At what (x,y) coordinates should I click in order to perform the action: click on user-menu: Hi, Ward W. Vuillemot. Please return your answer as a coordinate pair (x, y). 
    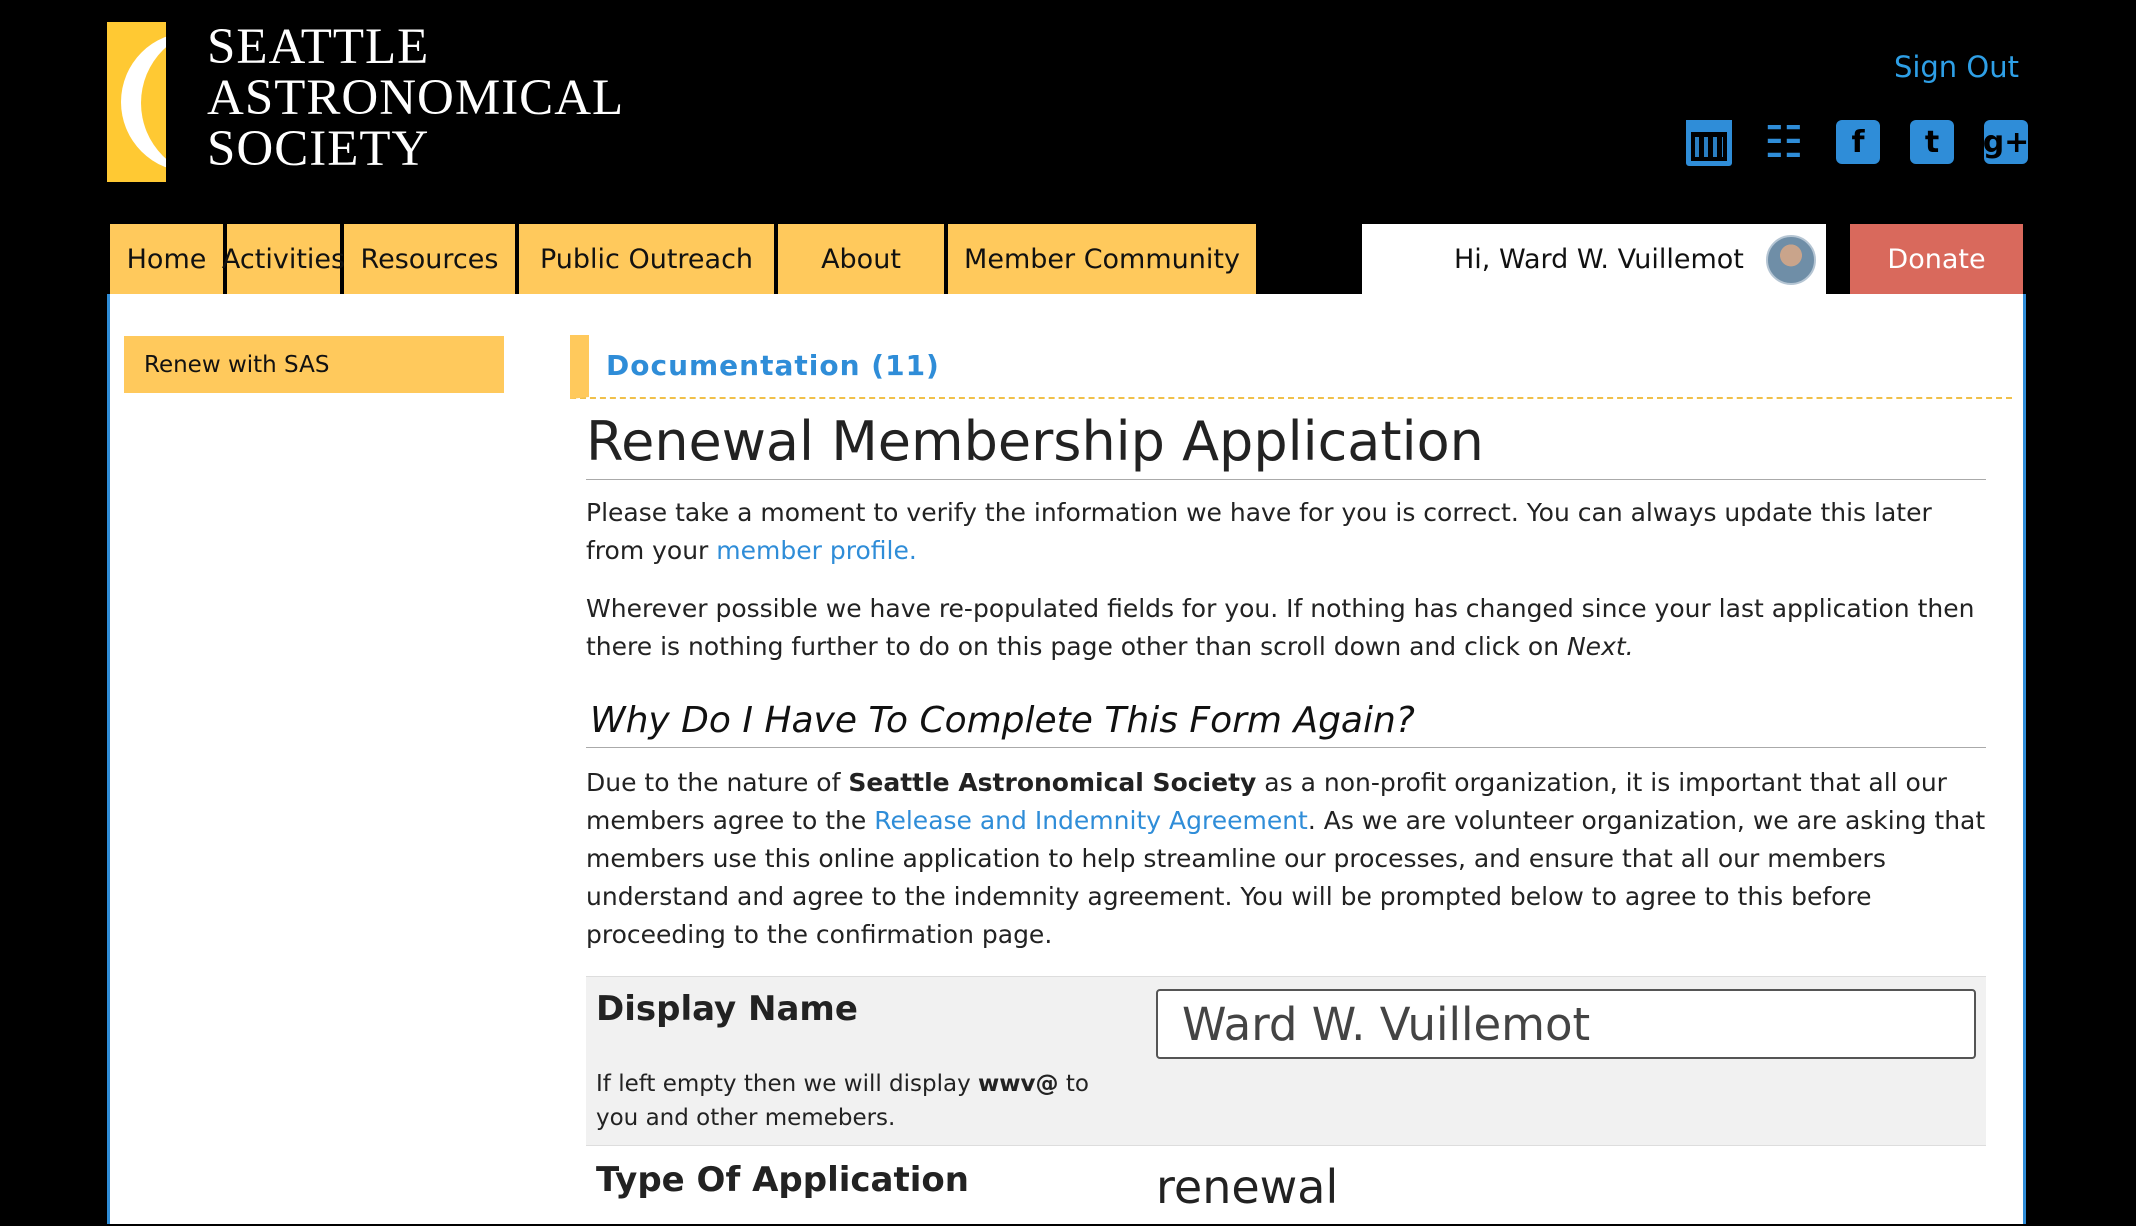
    Looking at the image, I should click on (1594, 259).